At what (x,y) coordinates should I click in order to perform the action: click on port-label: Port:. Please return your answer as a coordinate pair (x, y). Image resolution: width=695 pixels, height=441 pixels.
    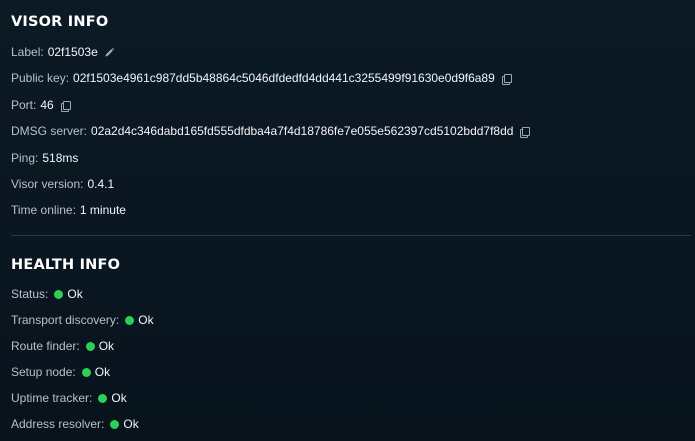
    Looking at the image, I should click on (24, 105).